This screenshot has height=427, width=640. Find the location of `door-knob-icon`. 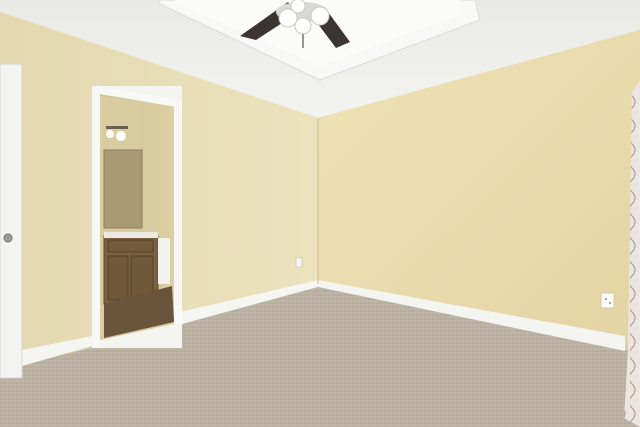

door-knob-icon is located at coordinates (8, 238).